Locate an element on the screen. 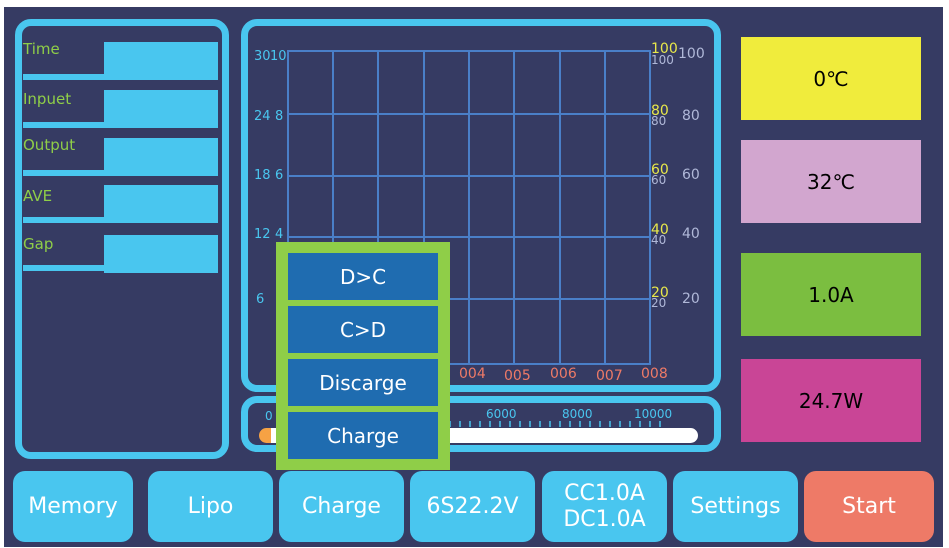 This screenshot has height=548, width=949. lipo-button: Lipo is located at coordinates (210, 506).